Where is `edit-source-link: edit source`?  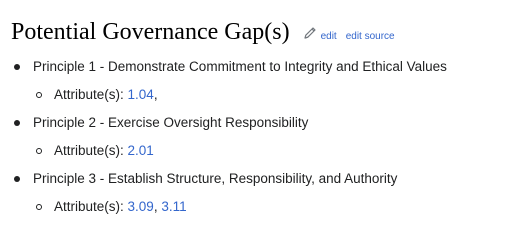
edit-source-link: edit source is located at coordinates (370, 36).